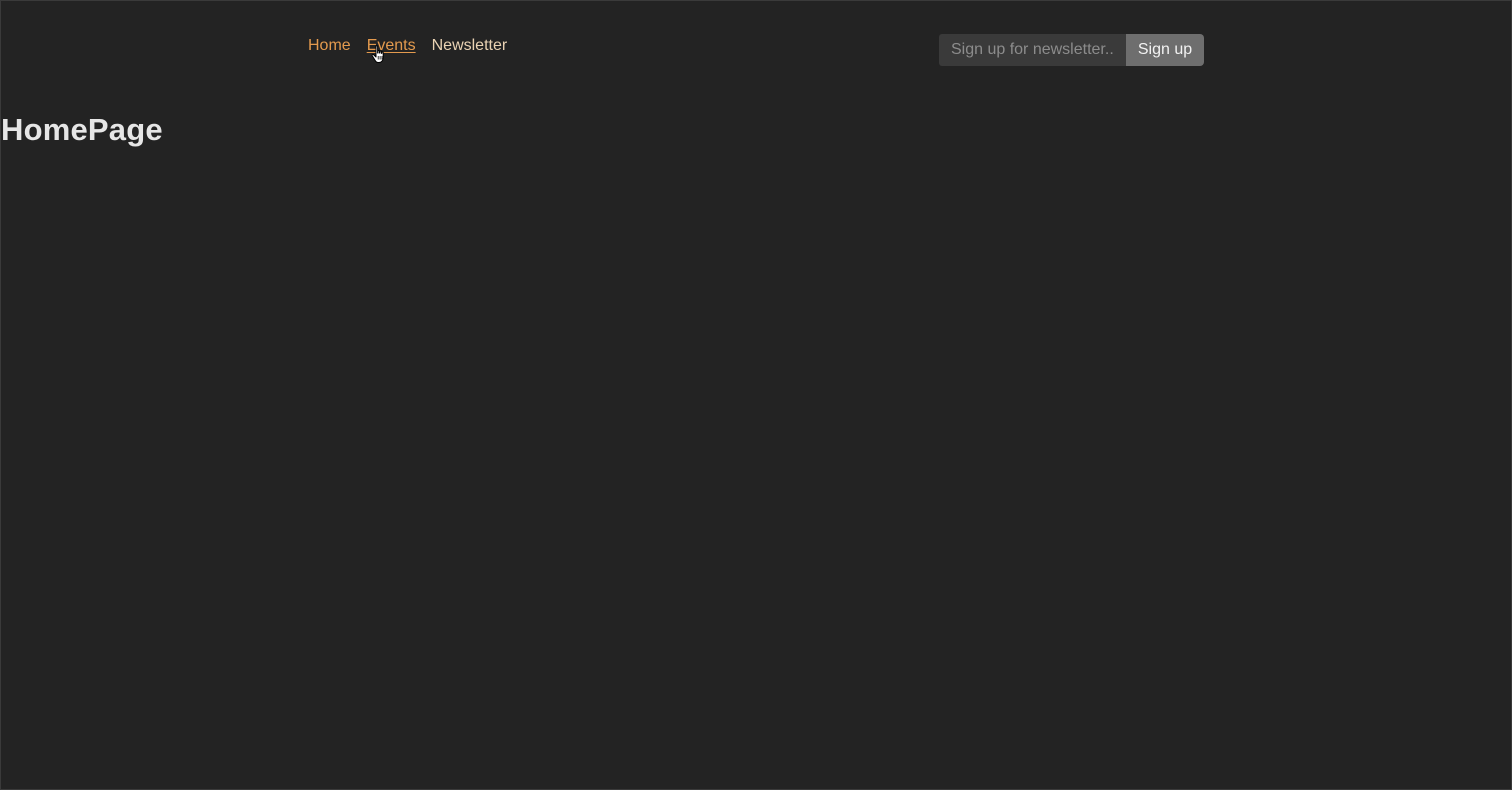 Image resolution: width=1512 pixels, height=790 pixels. I want to click on hand-pointer-cursor-icon, so click(377, 54).